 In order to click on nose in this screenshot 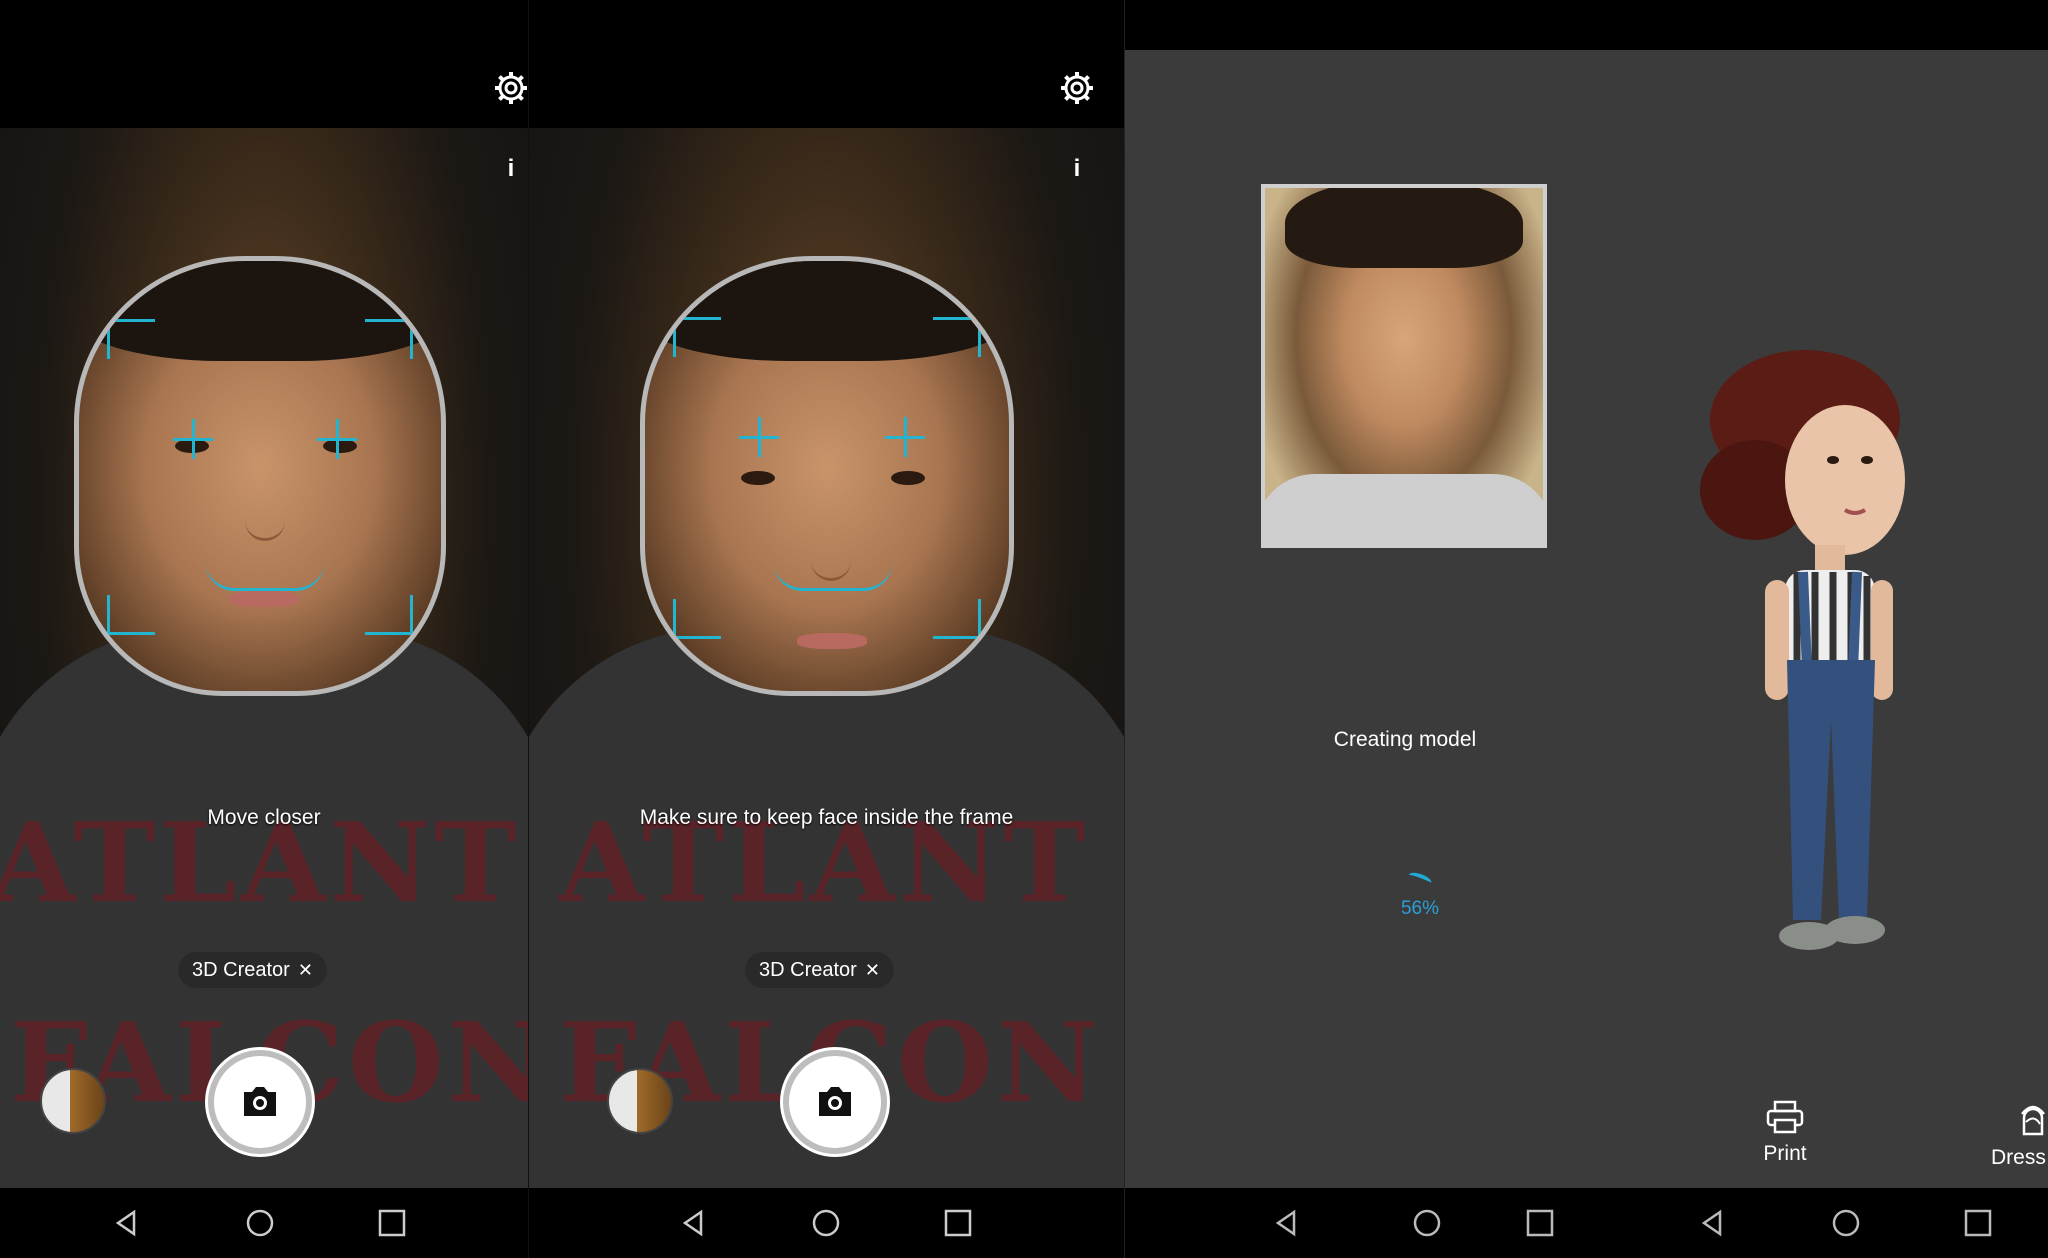, I will do `click(265, 526)`.